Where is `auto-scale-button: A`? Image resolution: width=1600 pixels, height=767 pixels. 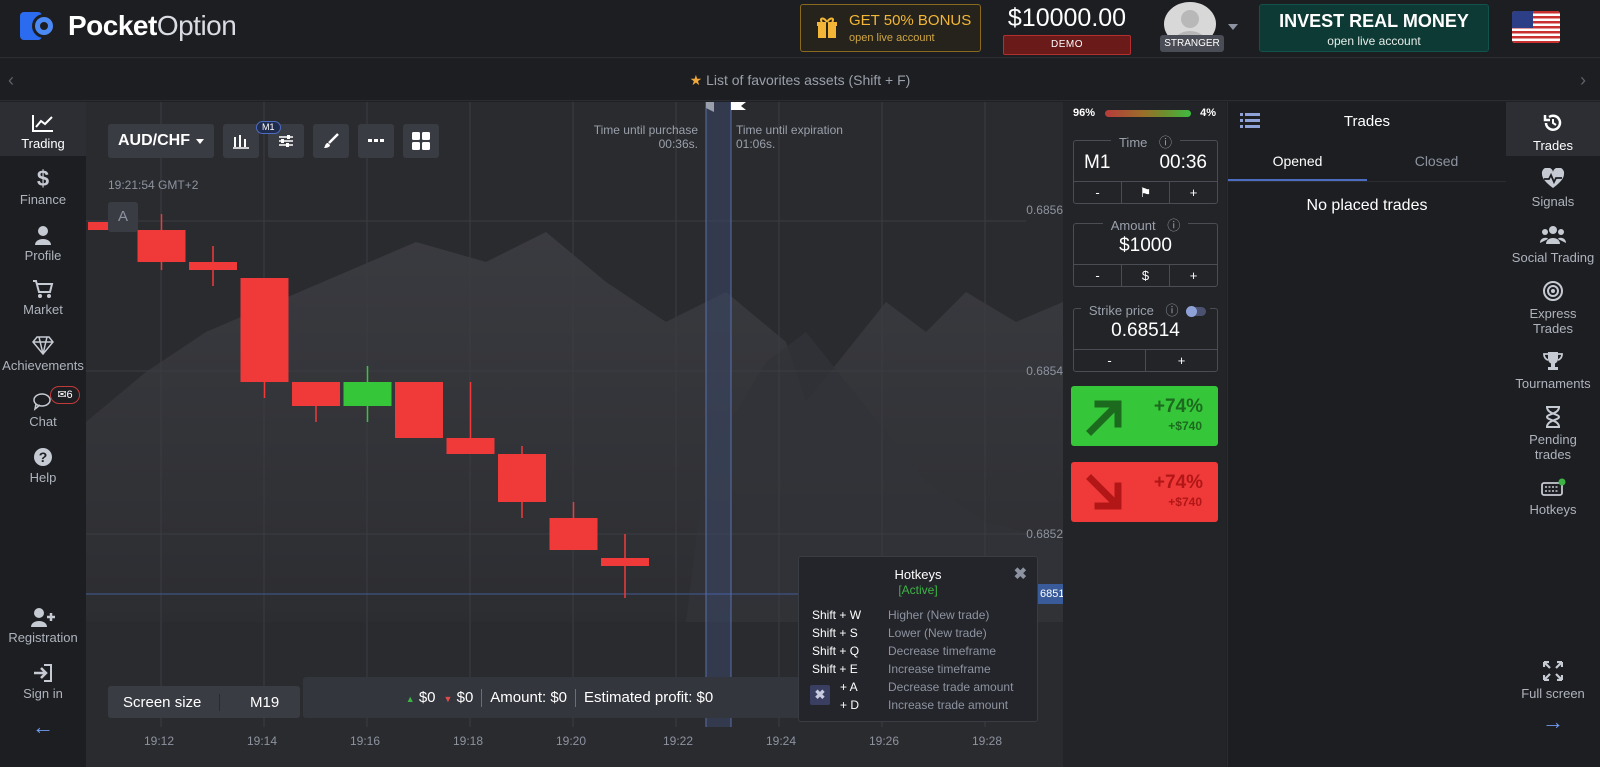 auto-scale-button: A is located at coordinates (123, 217).